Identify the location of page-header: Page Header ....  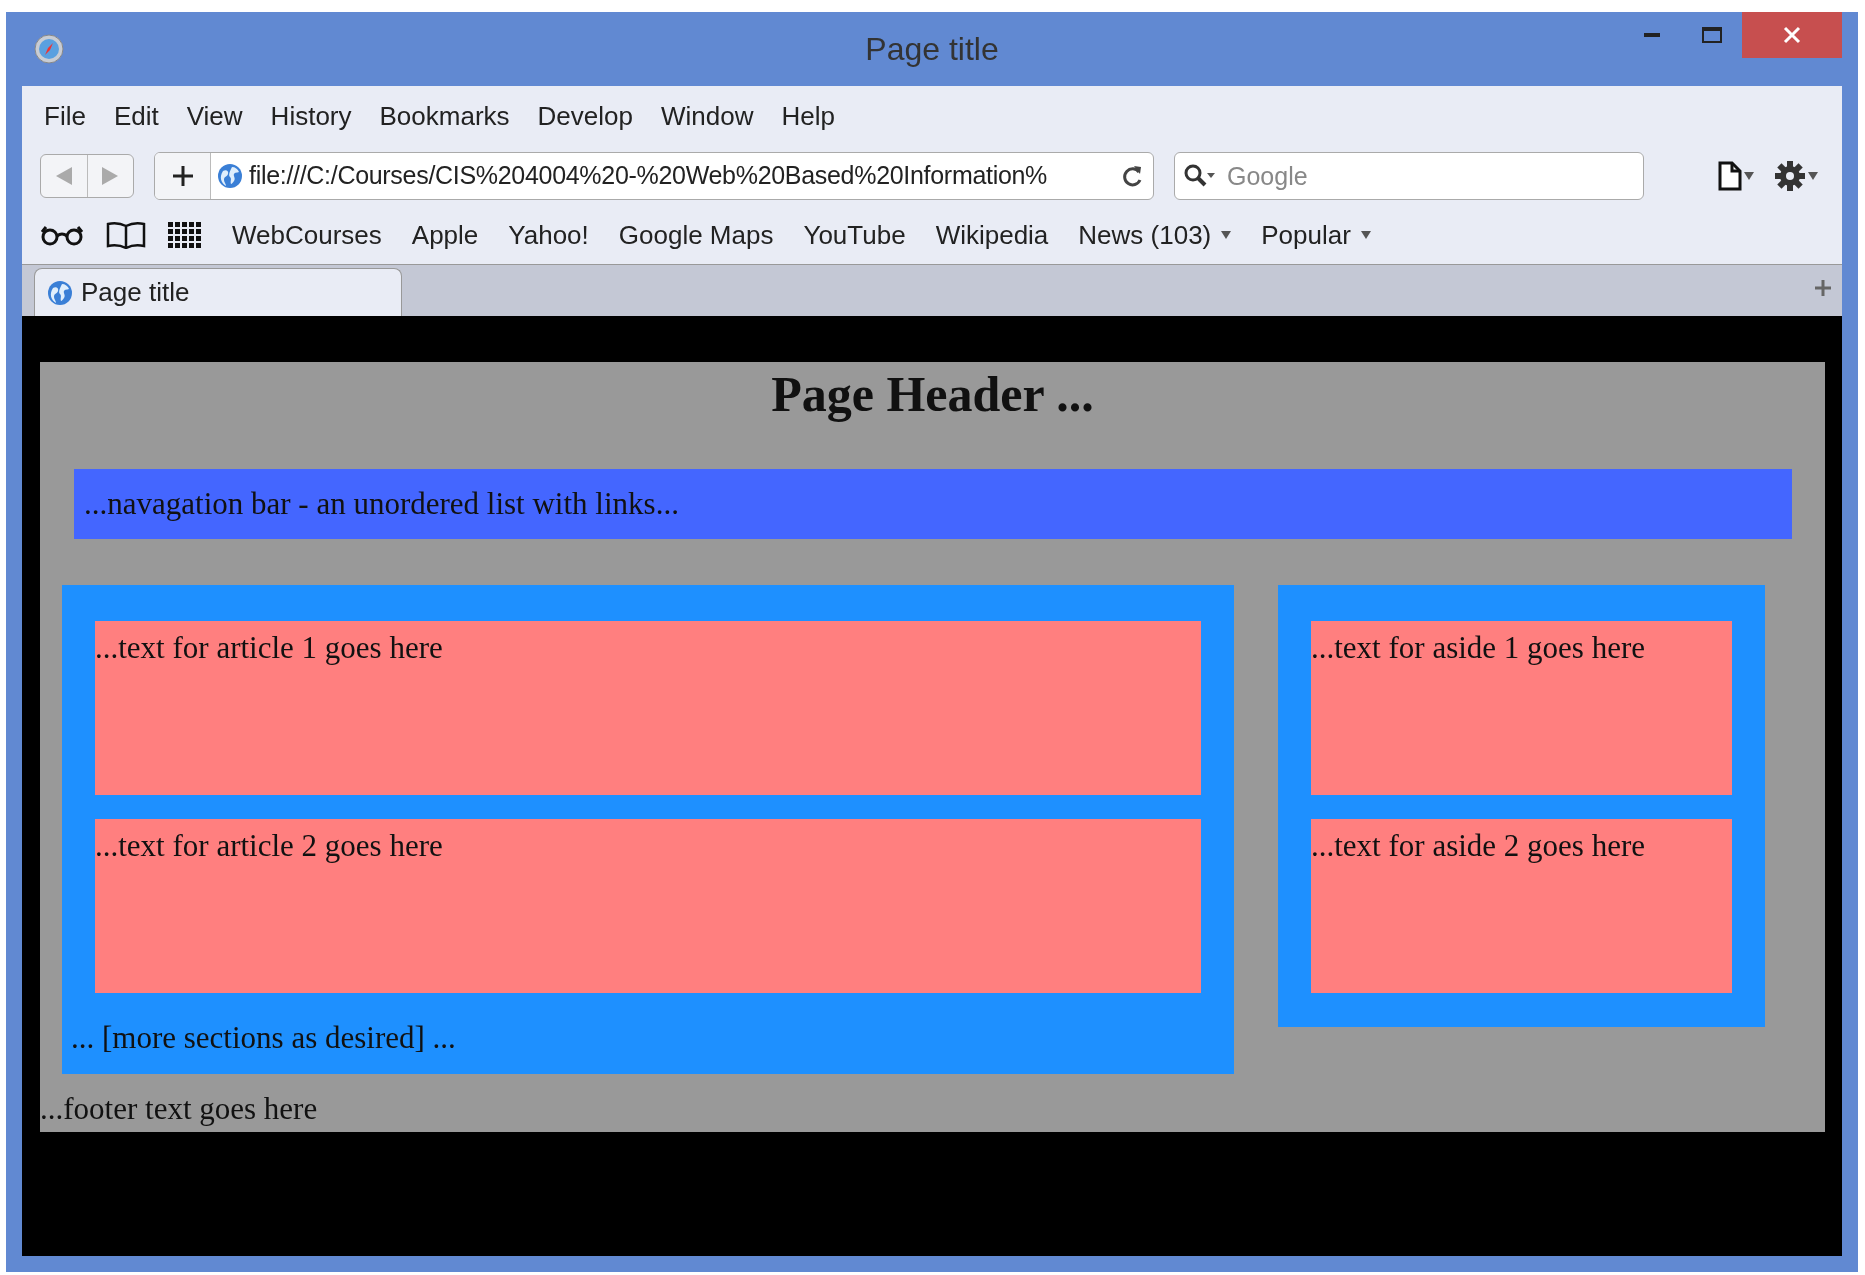
(932, 394).